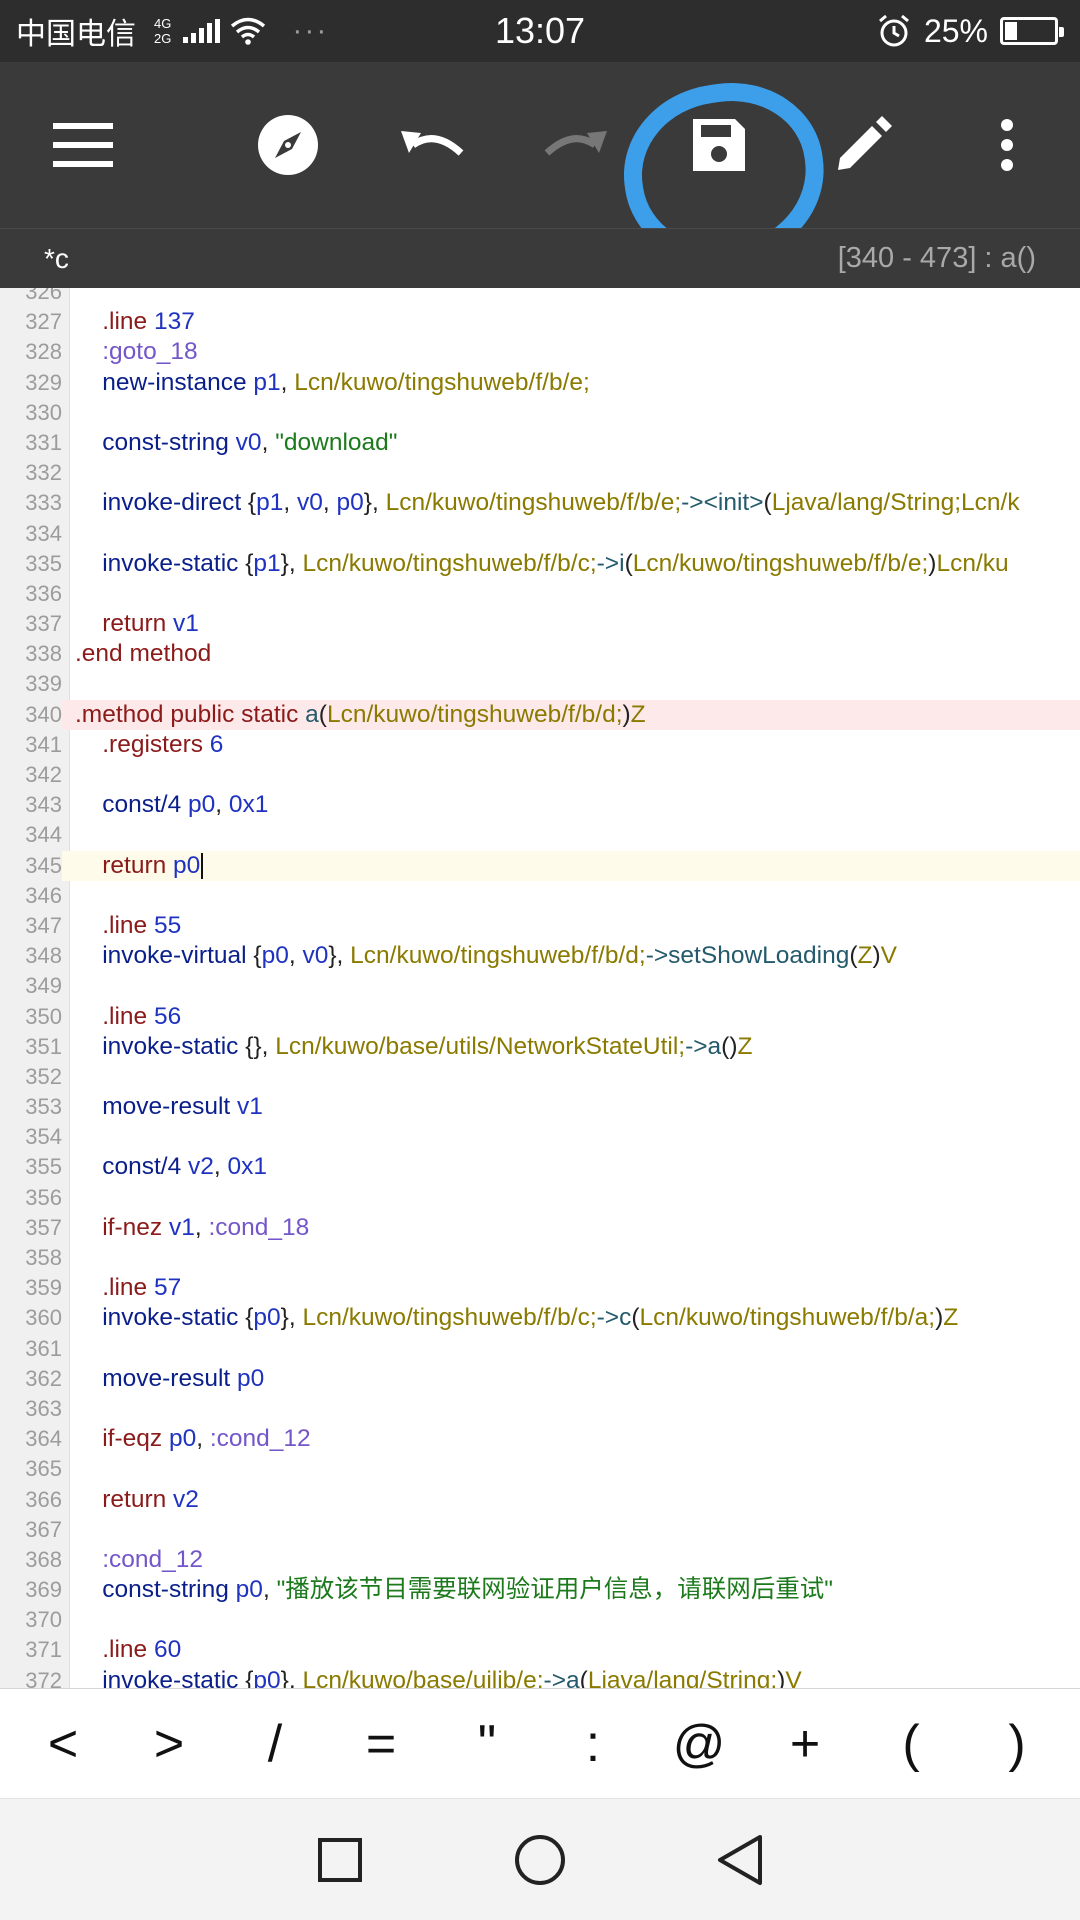 Image resolution: width=1080 pixels, height=1920 pixels. What do you see at coordinates (540, 1017) in the screenshot?
I see `code-line: 350 .line 56` at bounding box center [540, 1017].